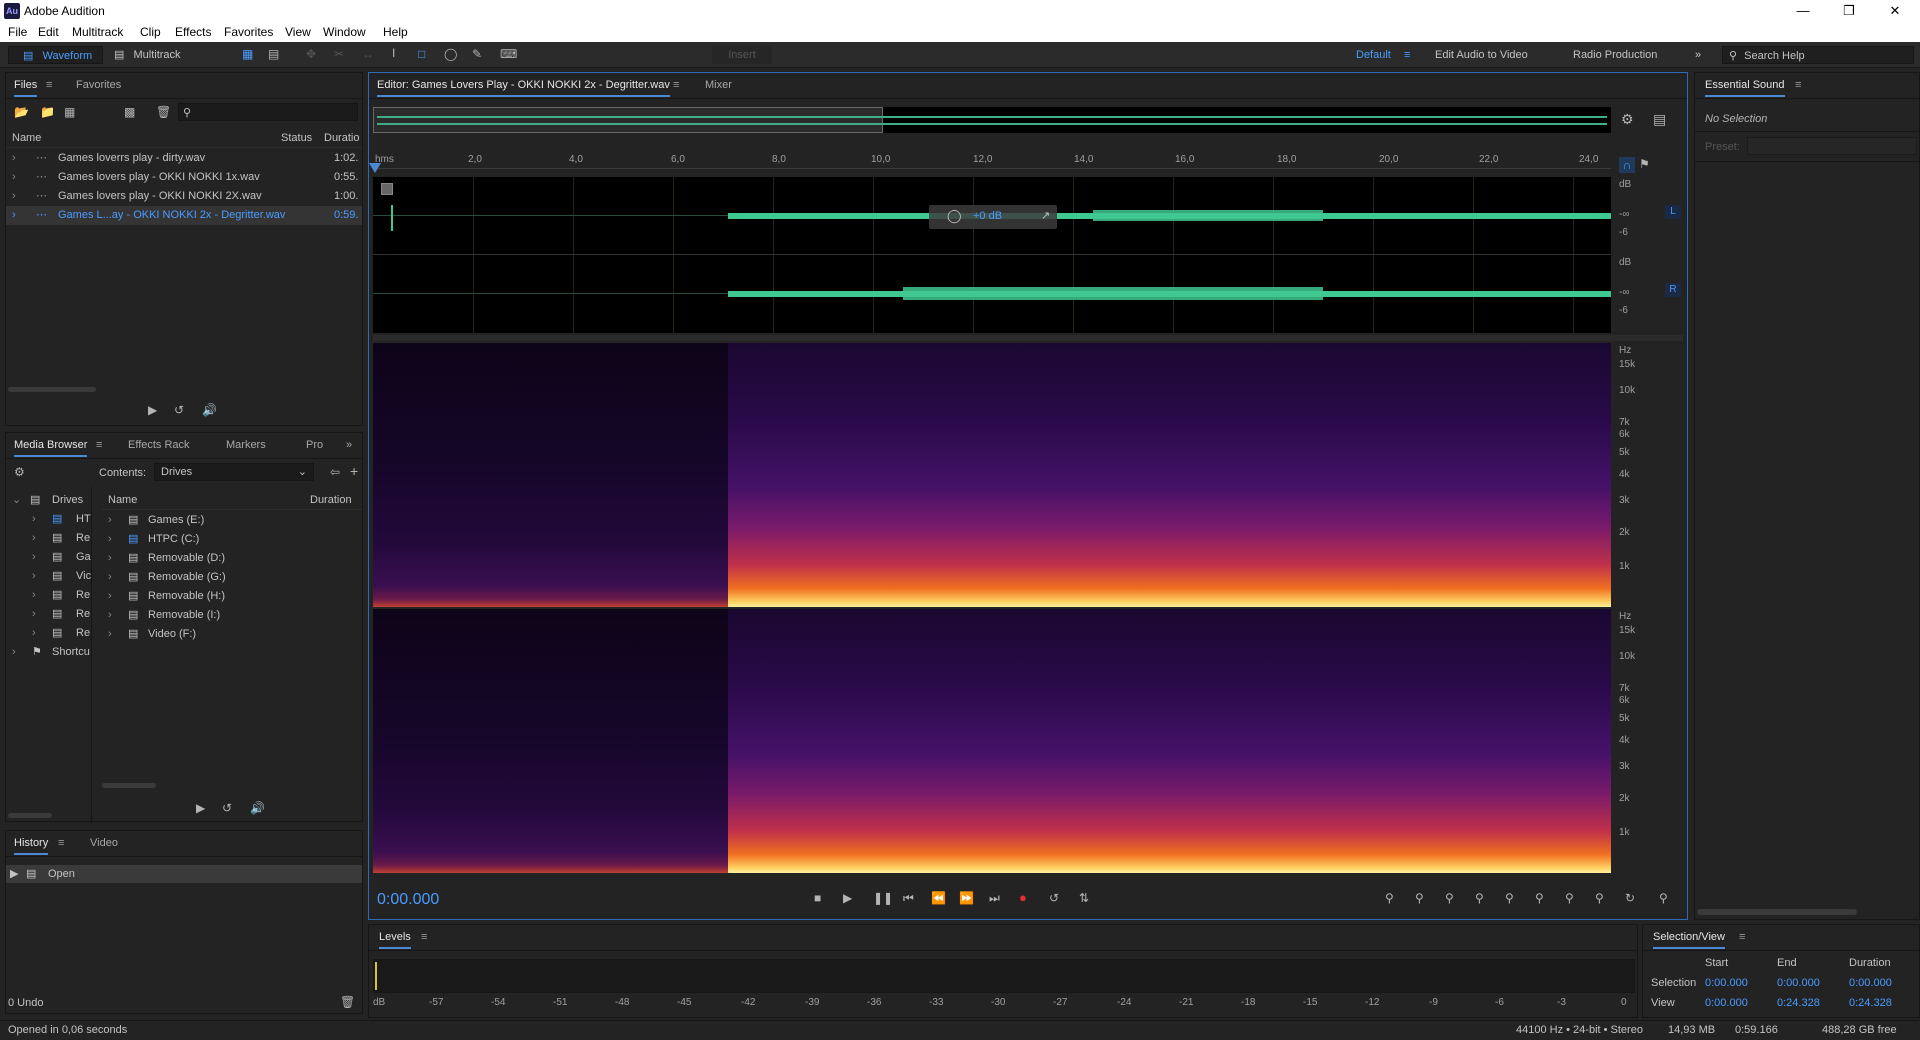  Describe the element at coordinates (157, 55) in the screenshot. I see `multitrack-button: ▤ Multitrack` at that location.